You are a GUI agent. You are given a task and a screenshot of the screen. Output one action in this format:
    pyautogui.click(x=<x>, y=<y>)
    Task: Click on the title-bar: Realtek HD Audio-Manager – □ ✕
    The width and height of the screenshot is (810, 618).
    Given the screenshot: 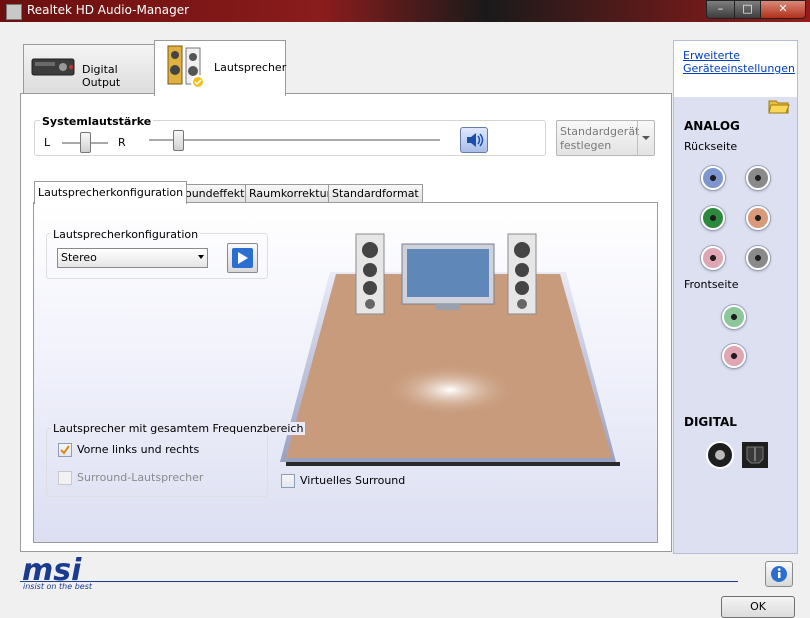 What is the action you would take?
    pyautogui.click(x=405, y=11)
    